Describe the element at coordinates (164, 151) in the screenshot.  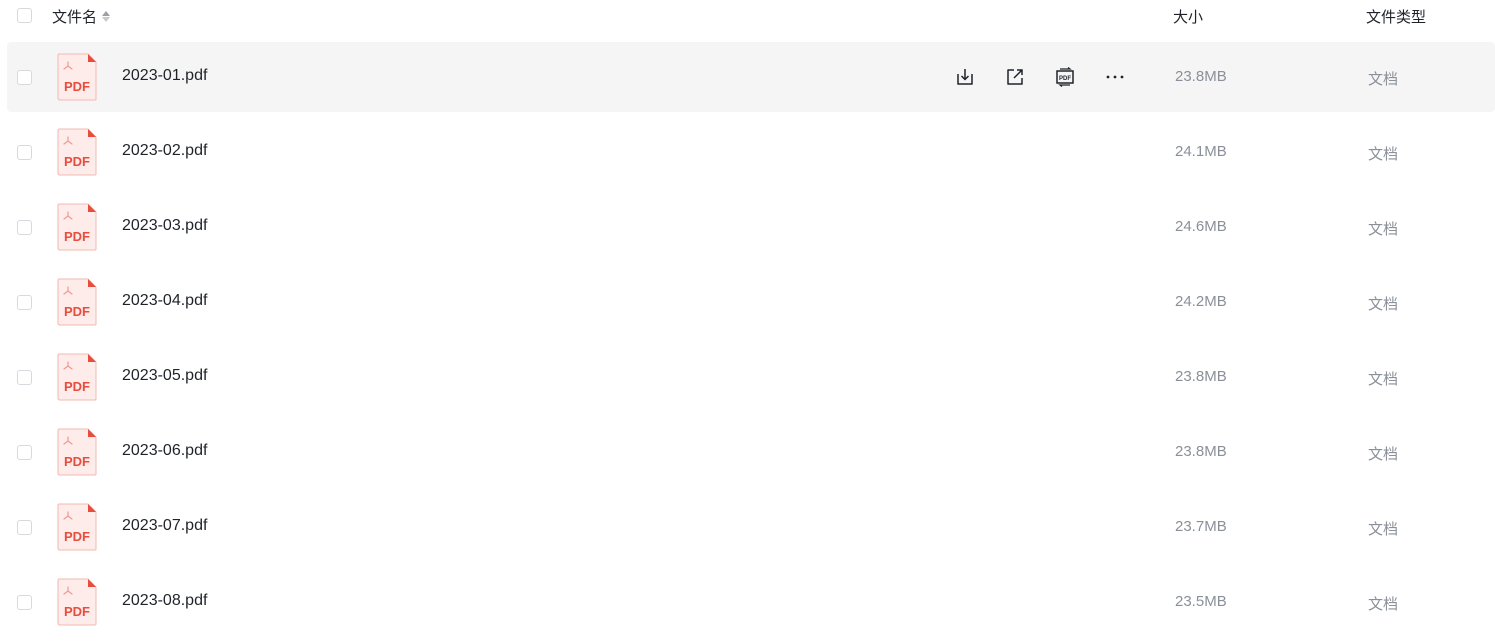
I see `file-name: 2023-02.pdf` at that location.